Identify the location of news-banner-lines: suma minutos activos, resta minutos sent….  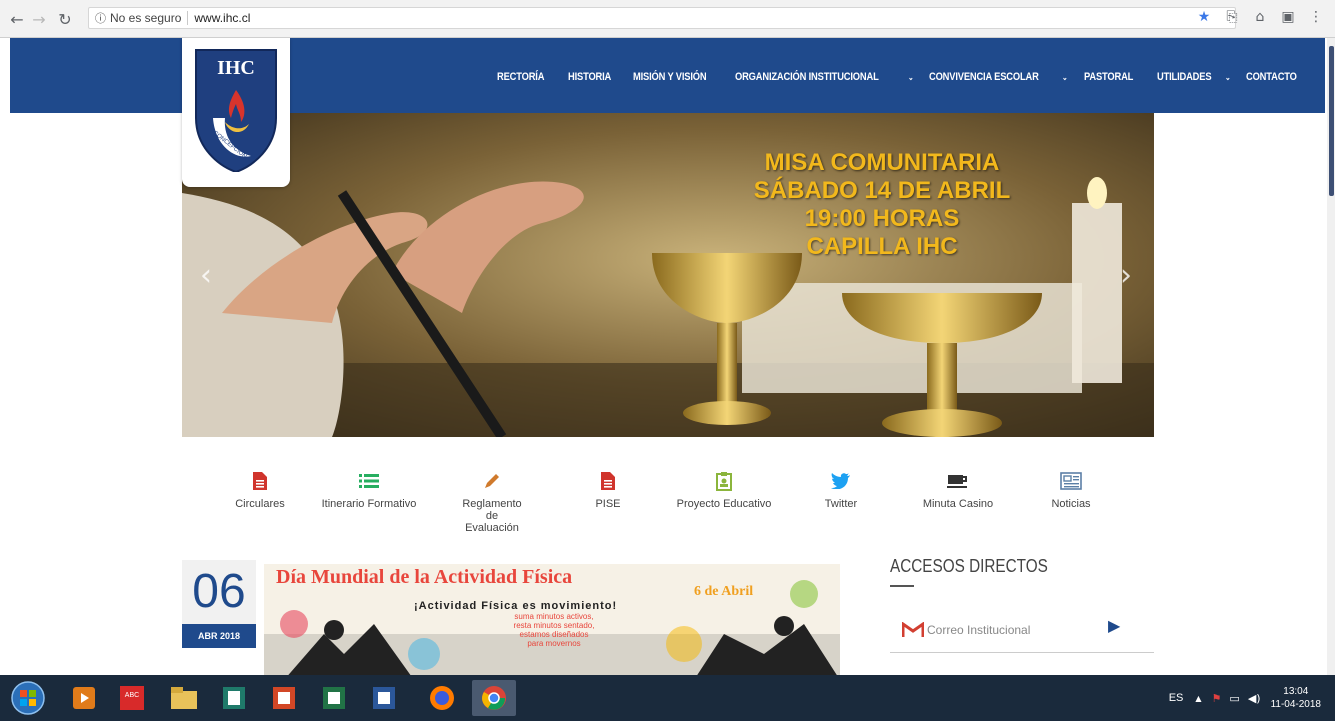
(554, 630).